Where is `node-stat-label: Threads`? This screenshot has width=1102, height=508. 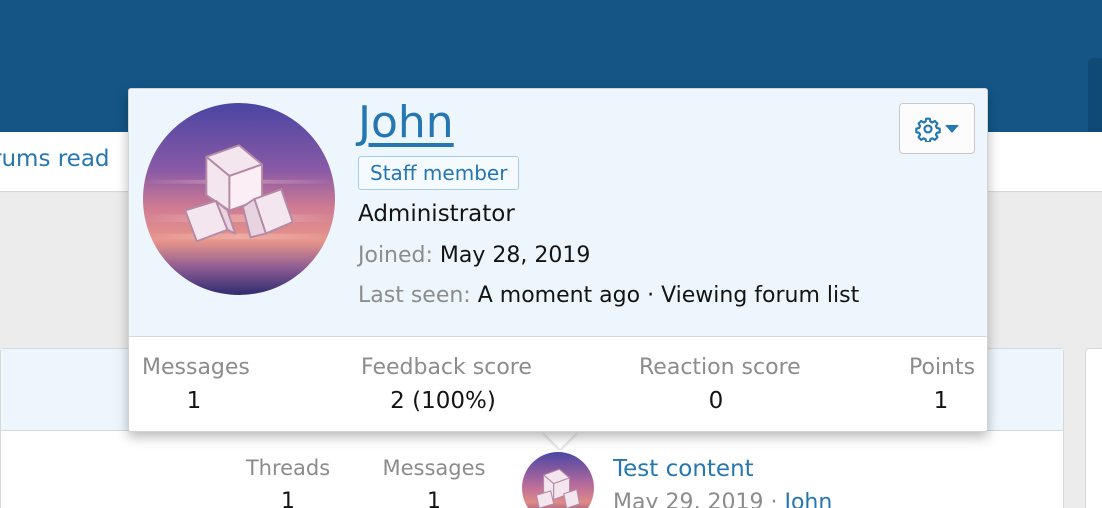
node-stat-label: Threads is located at coordinates (288, 468).